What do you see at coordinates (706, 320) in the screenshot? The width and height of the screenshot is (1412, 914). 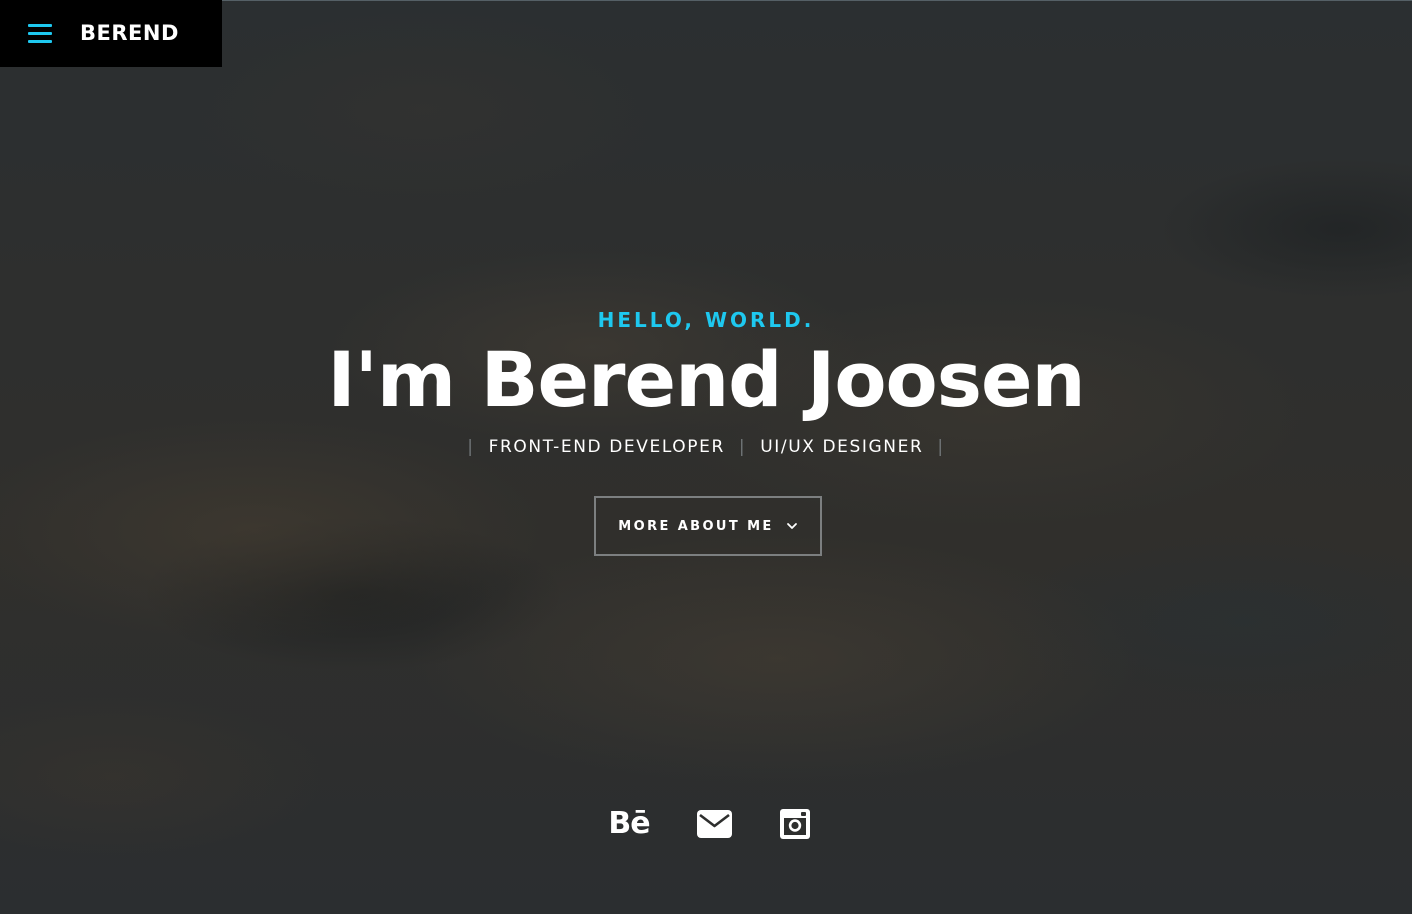 I see `hero-greeting: HELLO, WORLD.` at bounding box center [706, 320].